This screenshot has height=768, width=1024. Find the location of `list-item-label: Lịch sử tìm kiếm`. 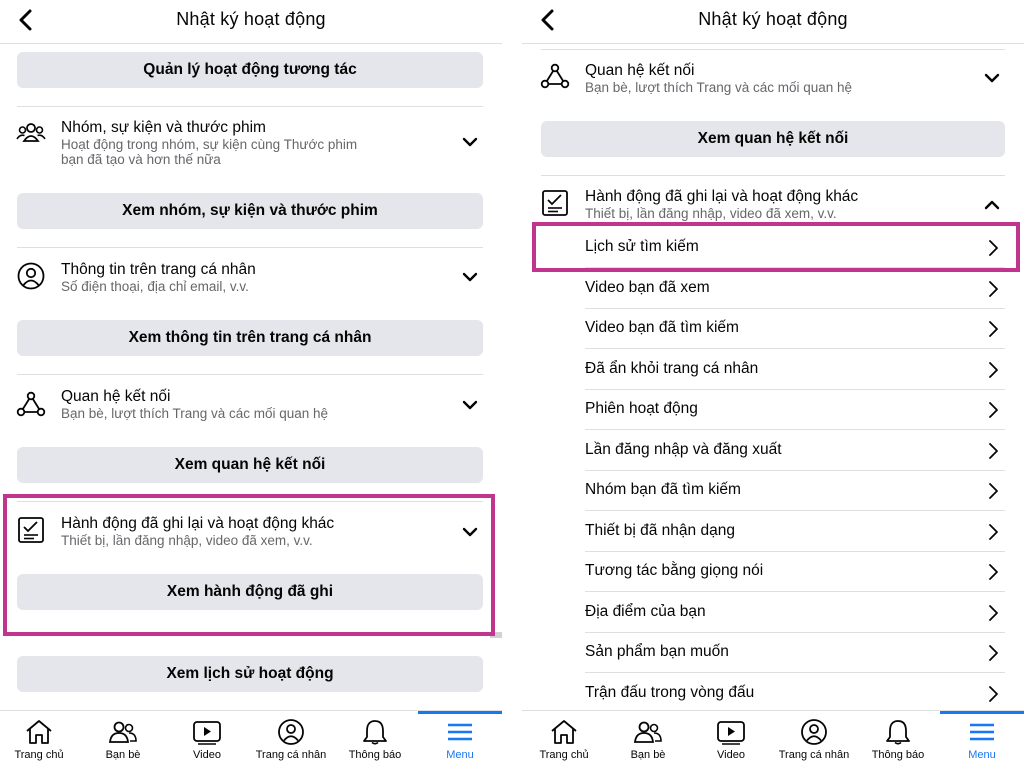

list-item-label: Lịch sử tìm kiếm is located at coordinates (642, 246).